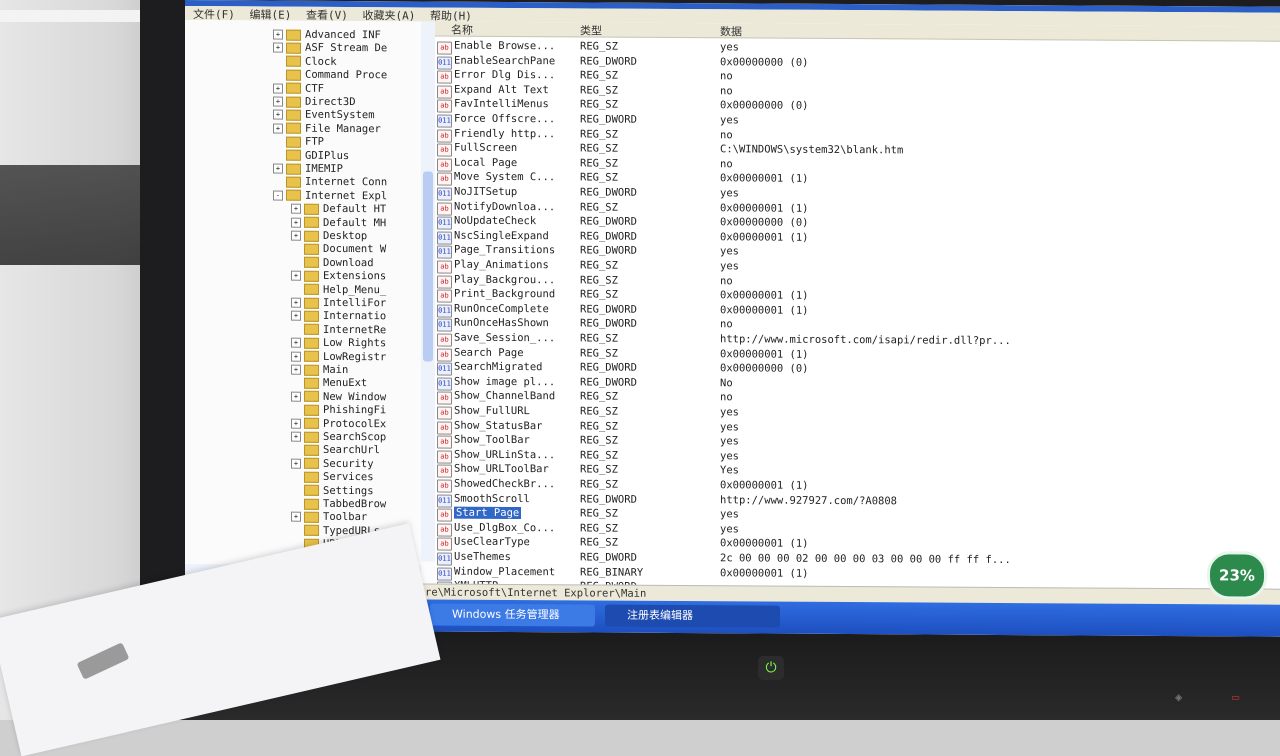 The height and width of the screenshot is (756, 1280). I want to click on tree-node: + Desktop, so click(329, 236).